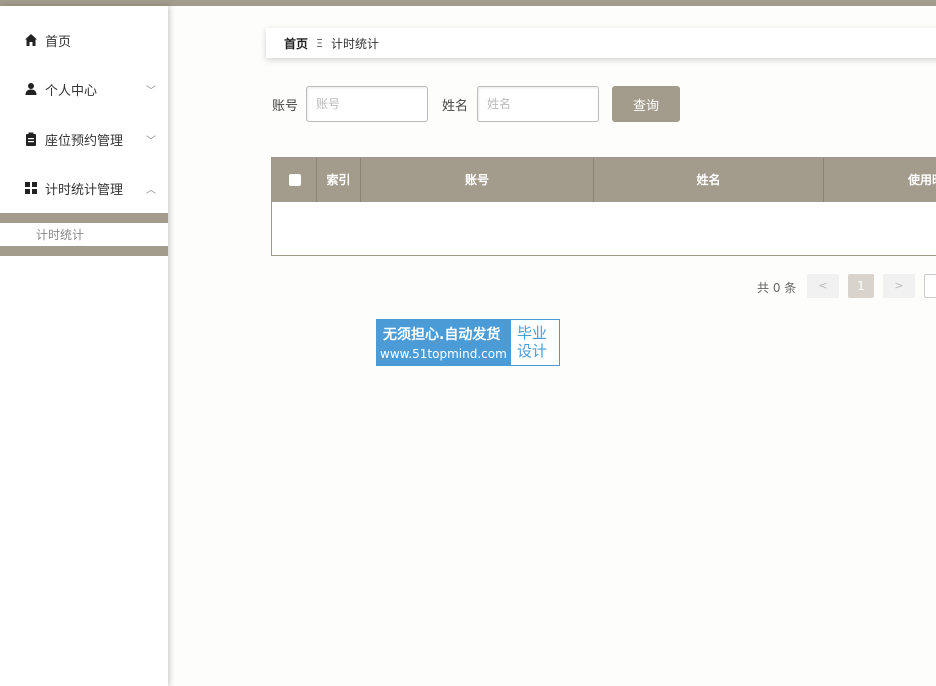 The height and width of the screenshot is (686, 936). Describe the element at coordinates (296, 43) in the screenshot. I see `breadcrumb-home: 首页` at that location.